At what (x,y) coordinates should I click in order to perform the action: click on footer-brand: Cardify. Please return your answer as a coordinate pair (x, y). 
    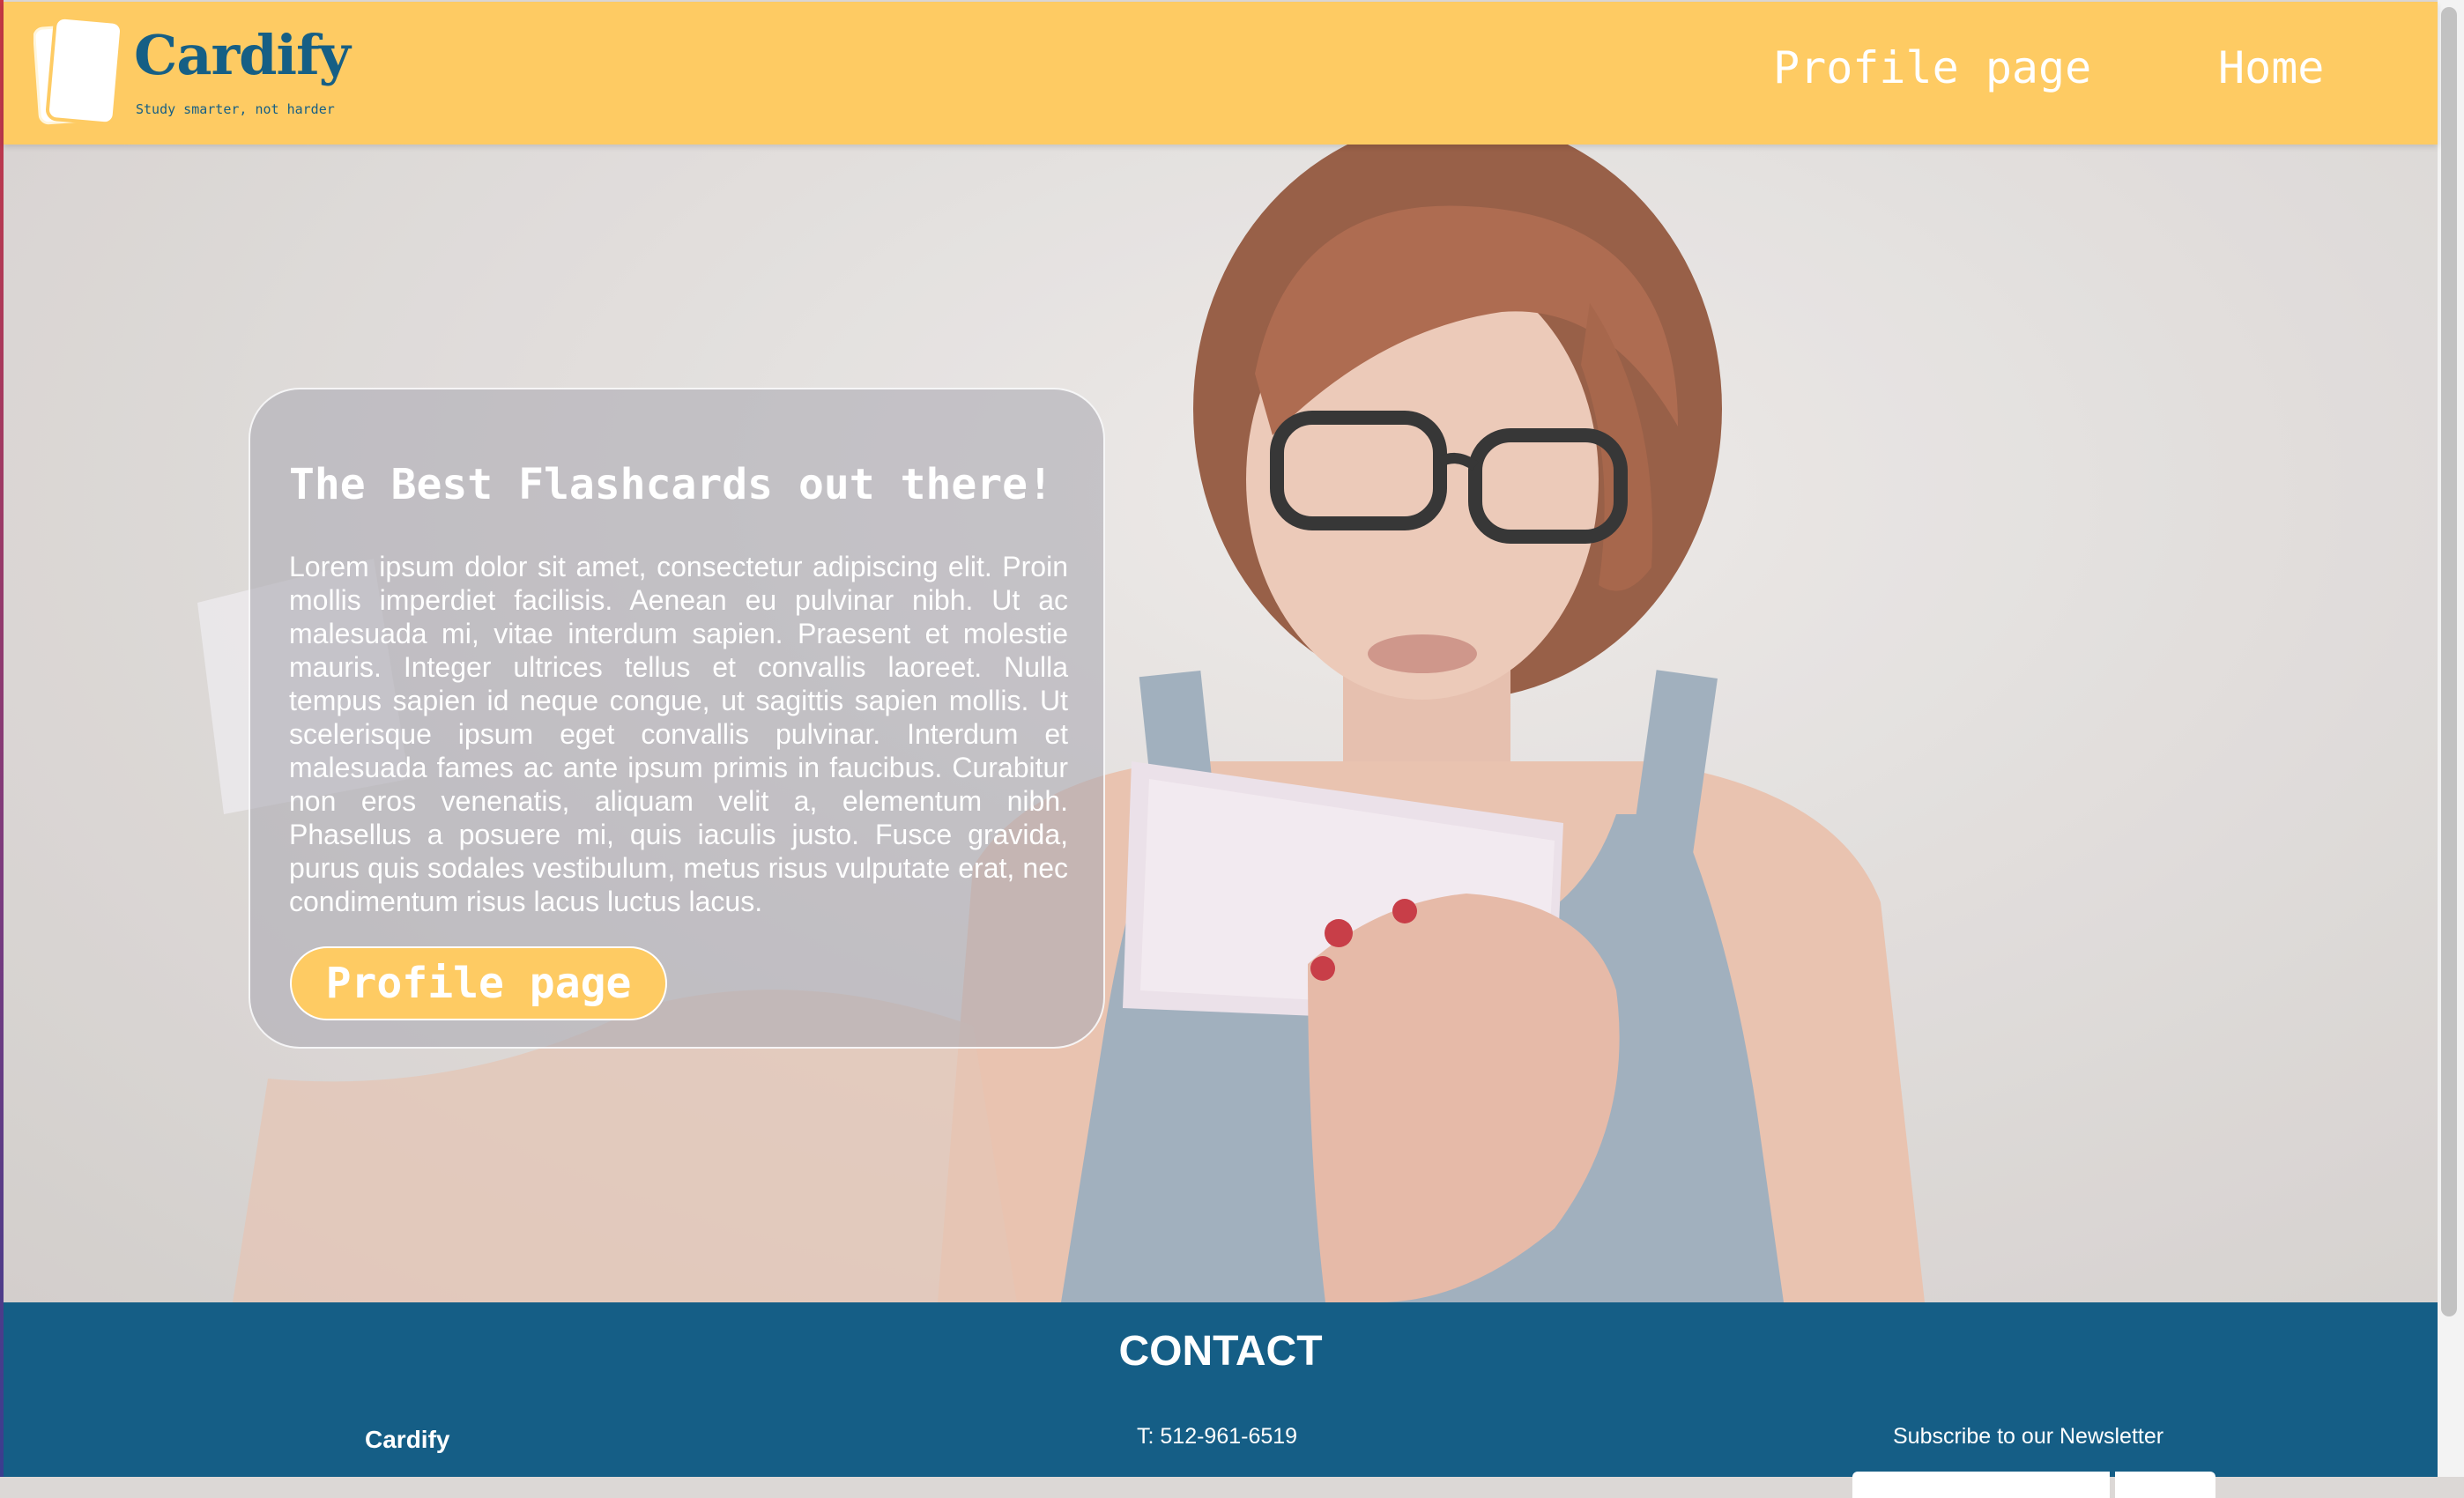
    Looking at the image, I should click on (407, 1439).